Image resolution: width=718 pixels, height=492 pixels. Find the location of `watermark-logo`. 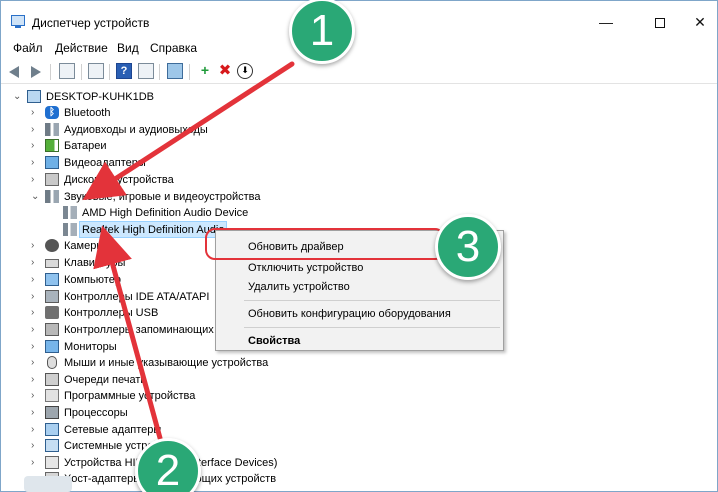

watermark-logo is located at coordinates (48, 484).